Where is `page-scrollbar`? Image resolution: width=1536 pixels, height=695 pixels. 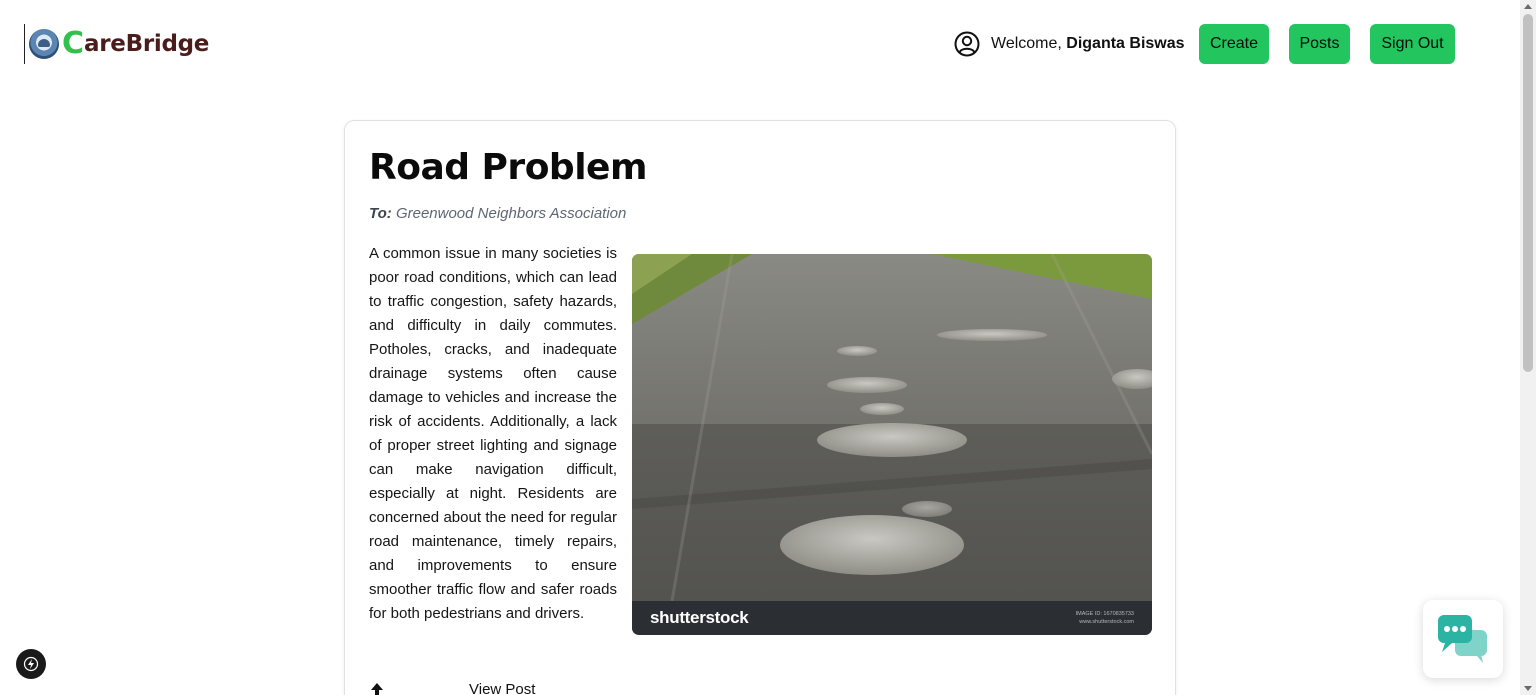
page-scrollbar is located at coordinates (1528, 347).